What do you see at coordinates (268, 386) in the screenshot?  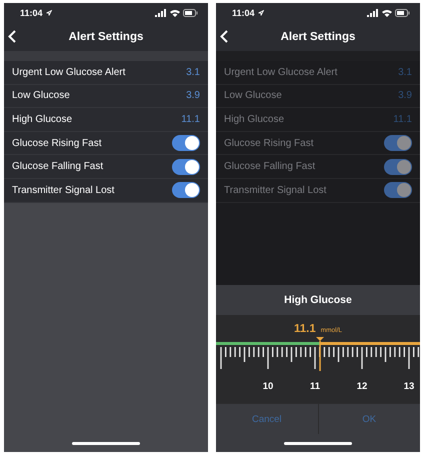 I see `scale-label: 10` at bounding box center [268, 386].